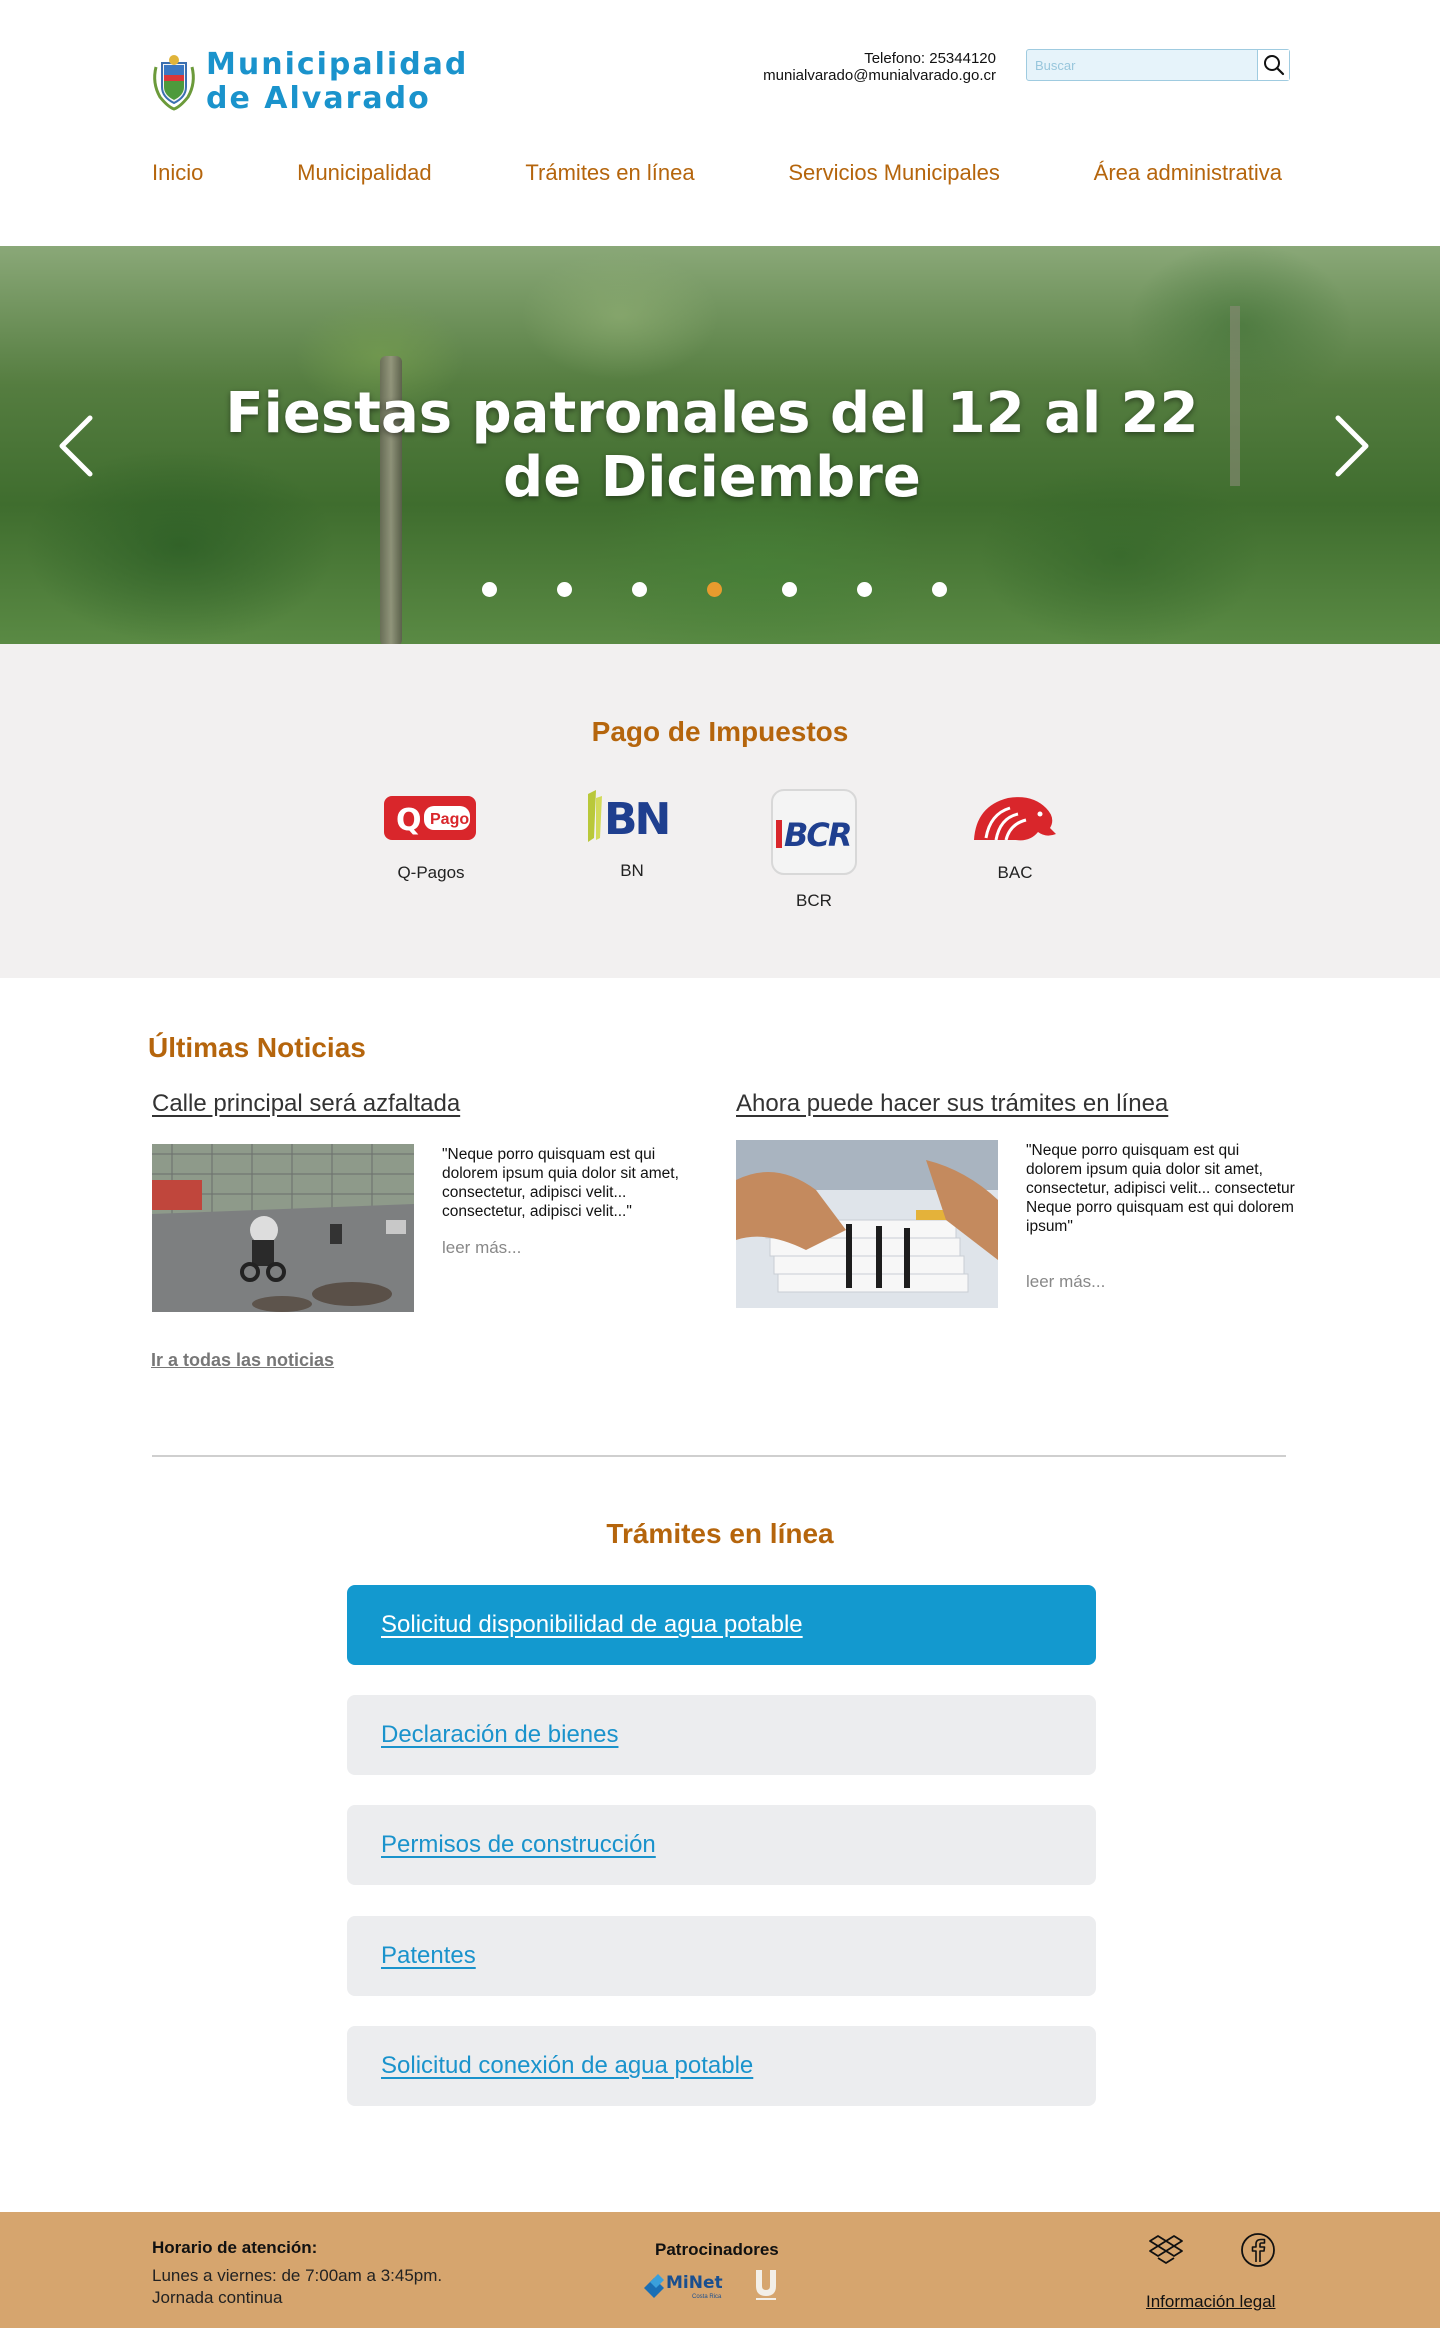  I want to click on payment-bac: BAC, so click(1015, 835).